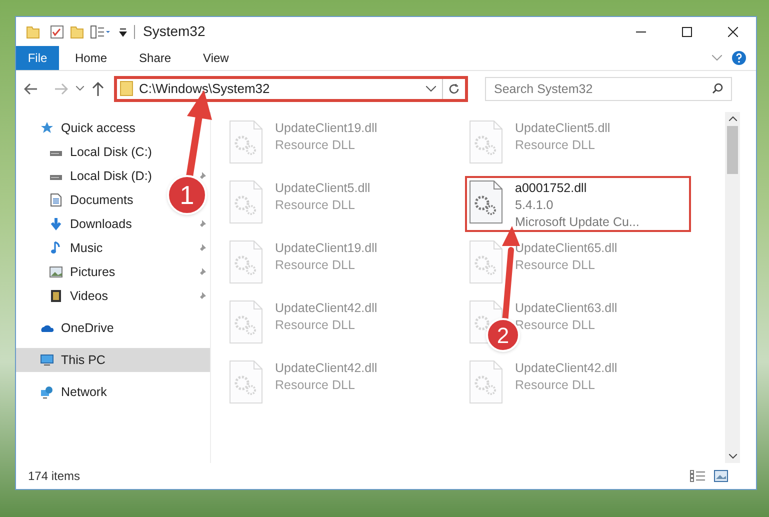  What do you see at coordinates (47, 392) in the screenshot?
I see `network-icon` at bounding box center [47, 392].